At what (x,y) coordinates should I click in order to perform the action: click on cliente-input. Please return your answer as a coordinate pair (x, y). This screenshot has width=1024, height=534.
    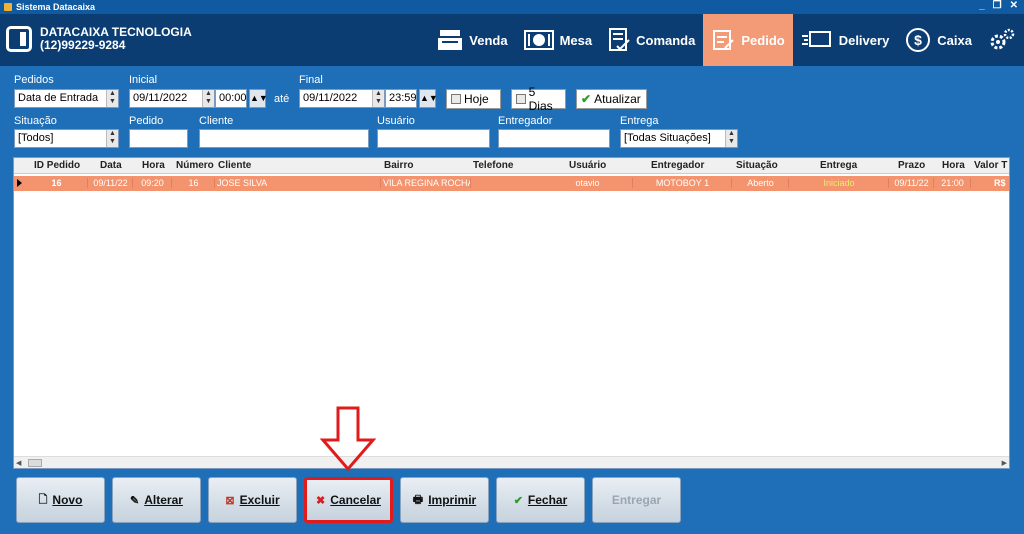
    Looking at the image, I should click on (284, 138).